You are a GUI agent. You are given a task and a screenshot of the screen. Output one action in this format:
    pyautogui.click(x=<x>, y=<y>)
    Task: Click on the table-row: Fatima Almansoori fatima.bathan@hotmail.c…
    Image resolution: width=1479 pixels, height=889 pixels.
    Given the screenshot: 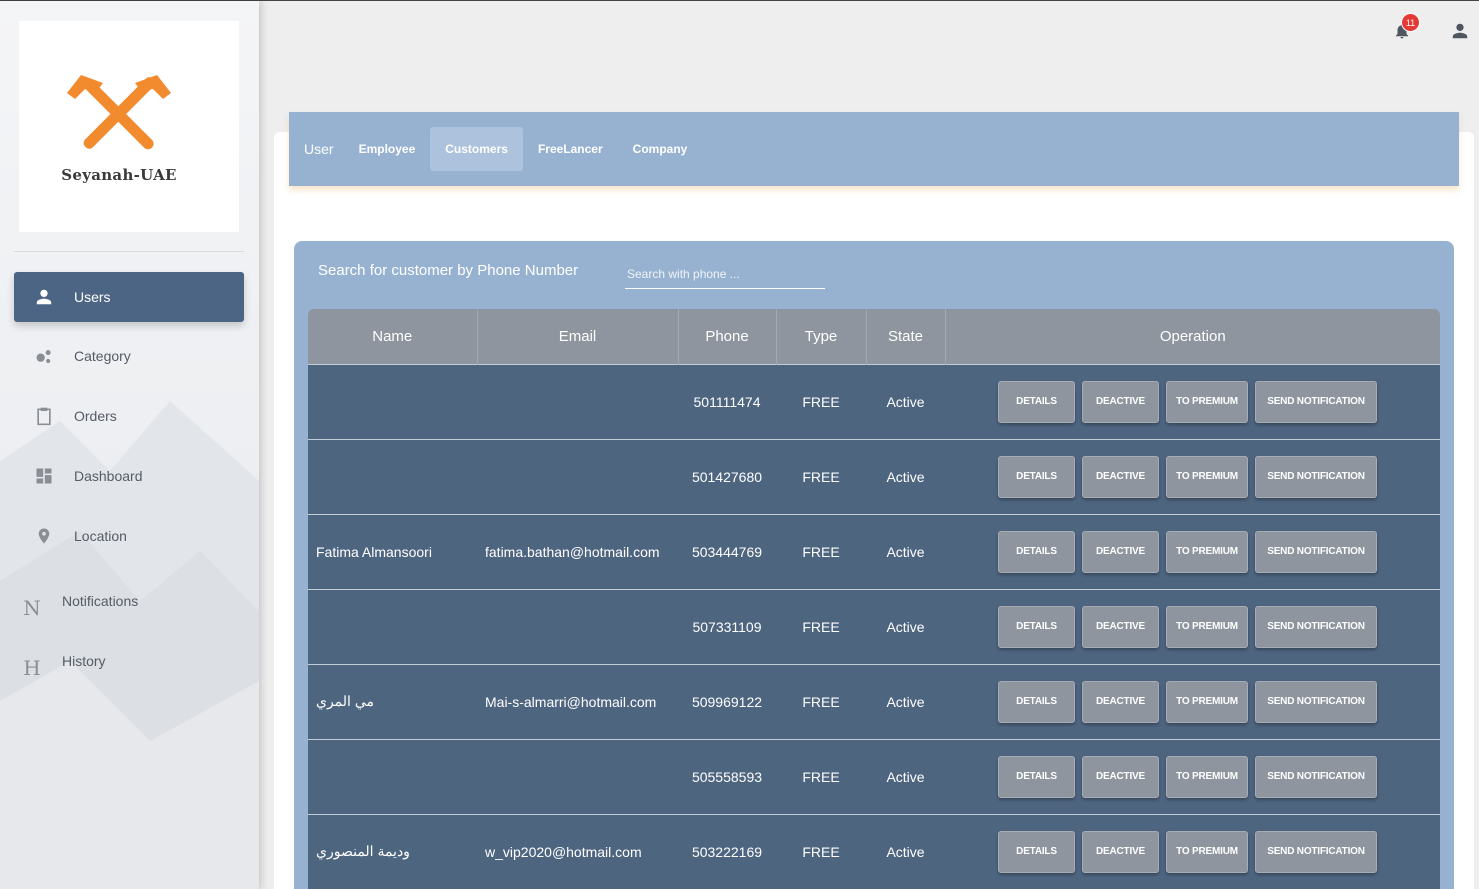 What is the action you would take?
    pyautogui.click(x=874, y=551)
    